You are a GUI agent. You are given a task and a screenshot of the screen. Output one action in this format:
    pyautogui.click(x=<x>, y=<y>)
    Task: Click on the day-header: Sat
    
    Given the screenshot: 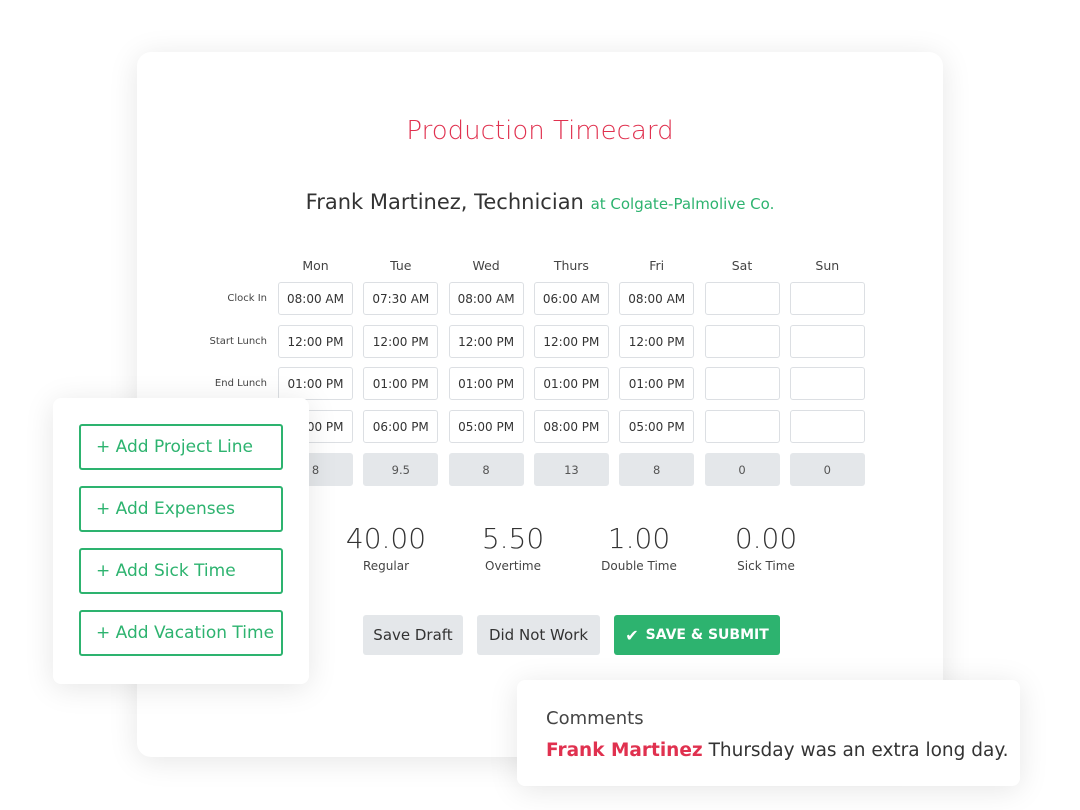 What is the action you would take?
    pyautogui.click(x=742, y=265)
    